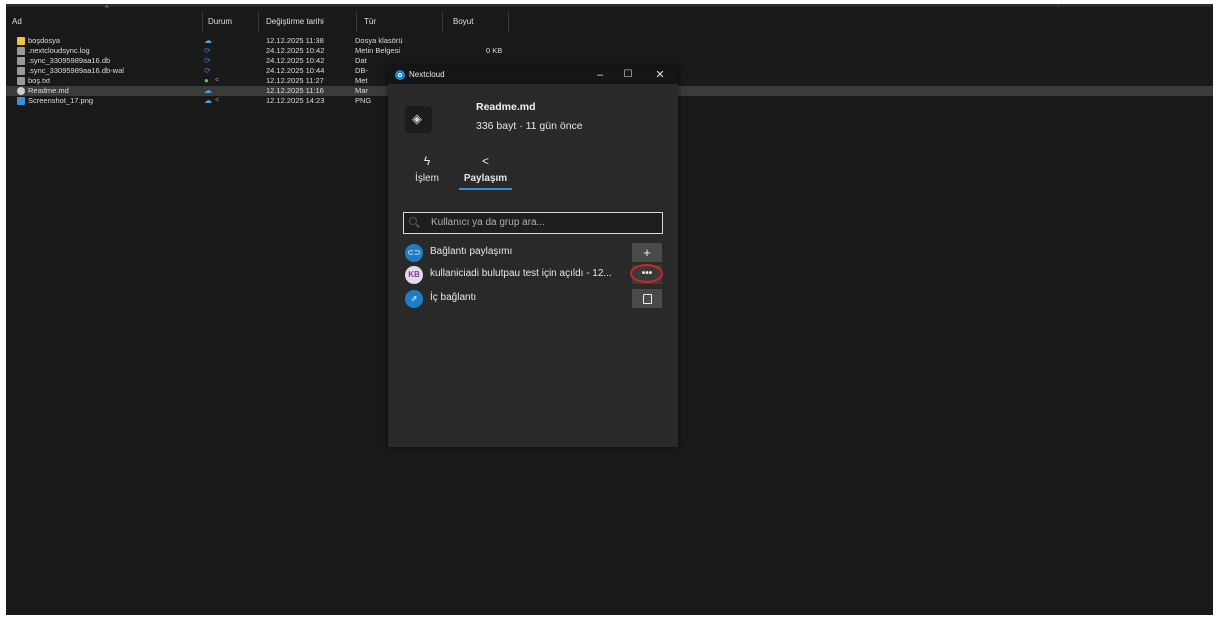  What do you see at coordinates (485, 169) in the screenshot?
I see `tab-sharing: < Paylaşım` at bounding box center [485, 169].